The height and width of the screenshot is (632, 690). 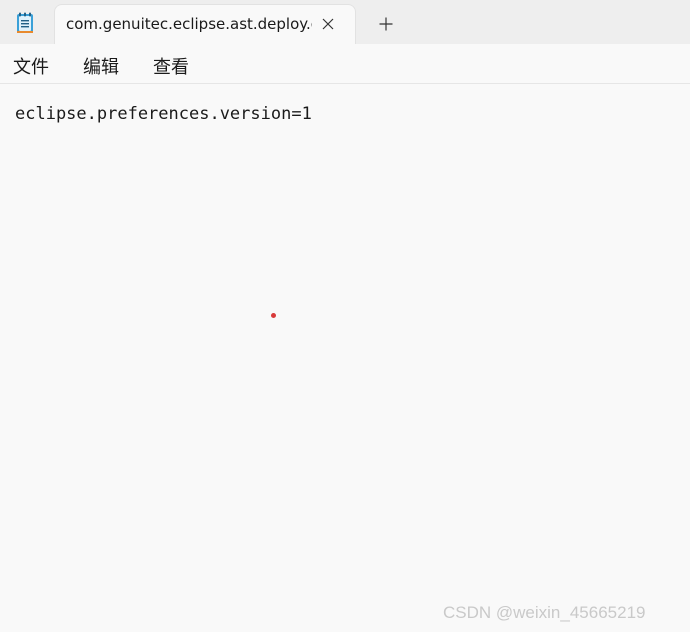 What do you see at coordinates (25, 23) in the screenshot?
I see `notepad-icon` at bounding box center [25, 23].